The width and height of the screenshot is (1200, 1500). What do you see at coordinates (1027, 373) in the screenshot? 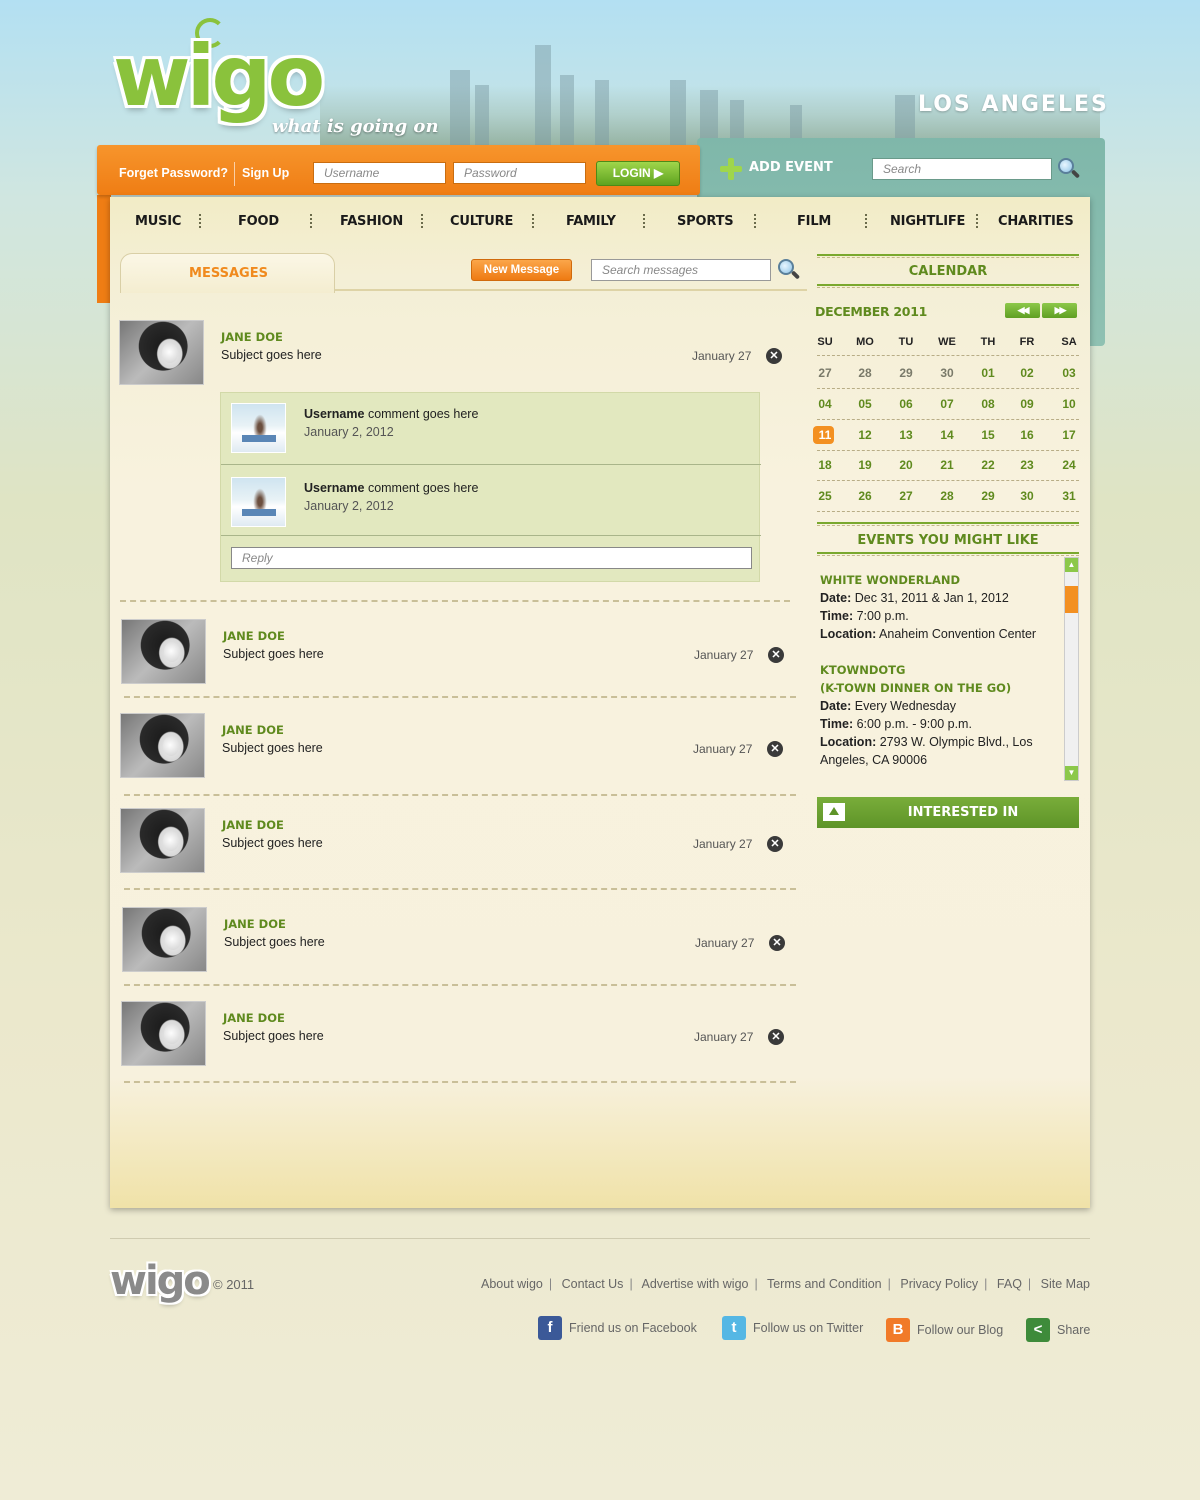
I see `calendar-day: 02` at bounding box center [1027, 373].